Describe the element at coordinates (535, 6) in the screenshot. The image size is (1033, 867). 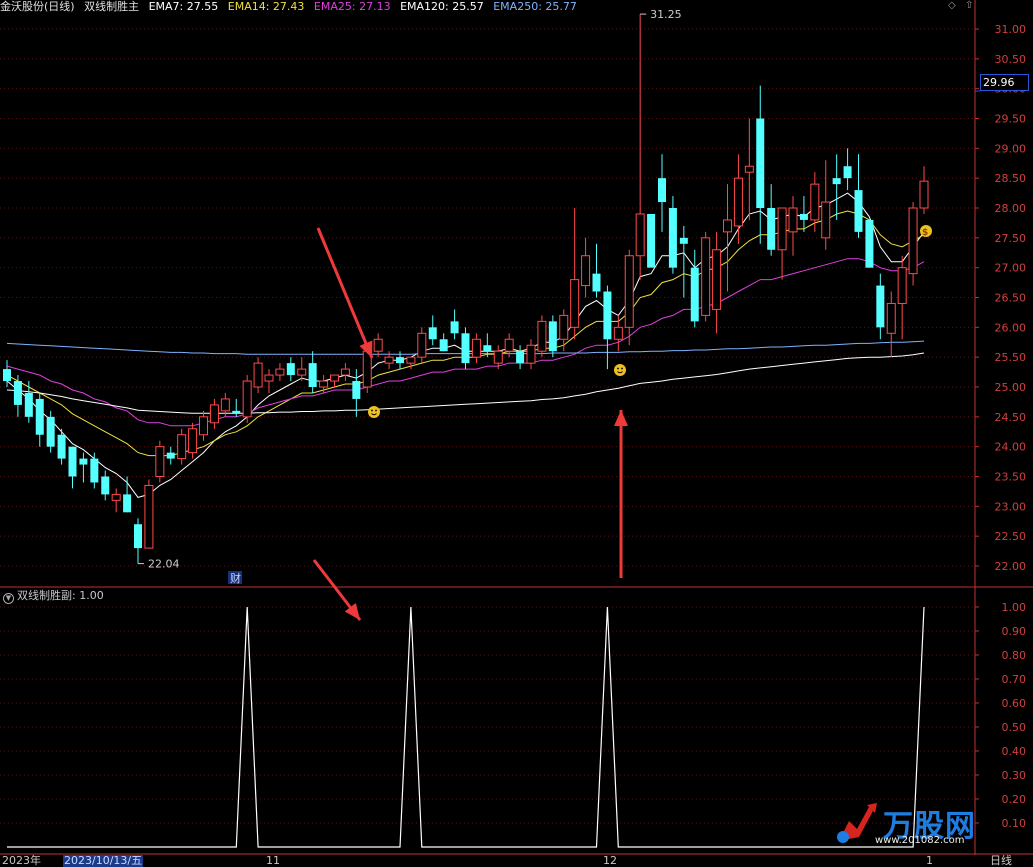
I see `ema250-legend: EMA250: 25.77` at that location.